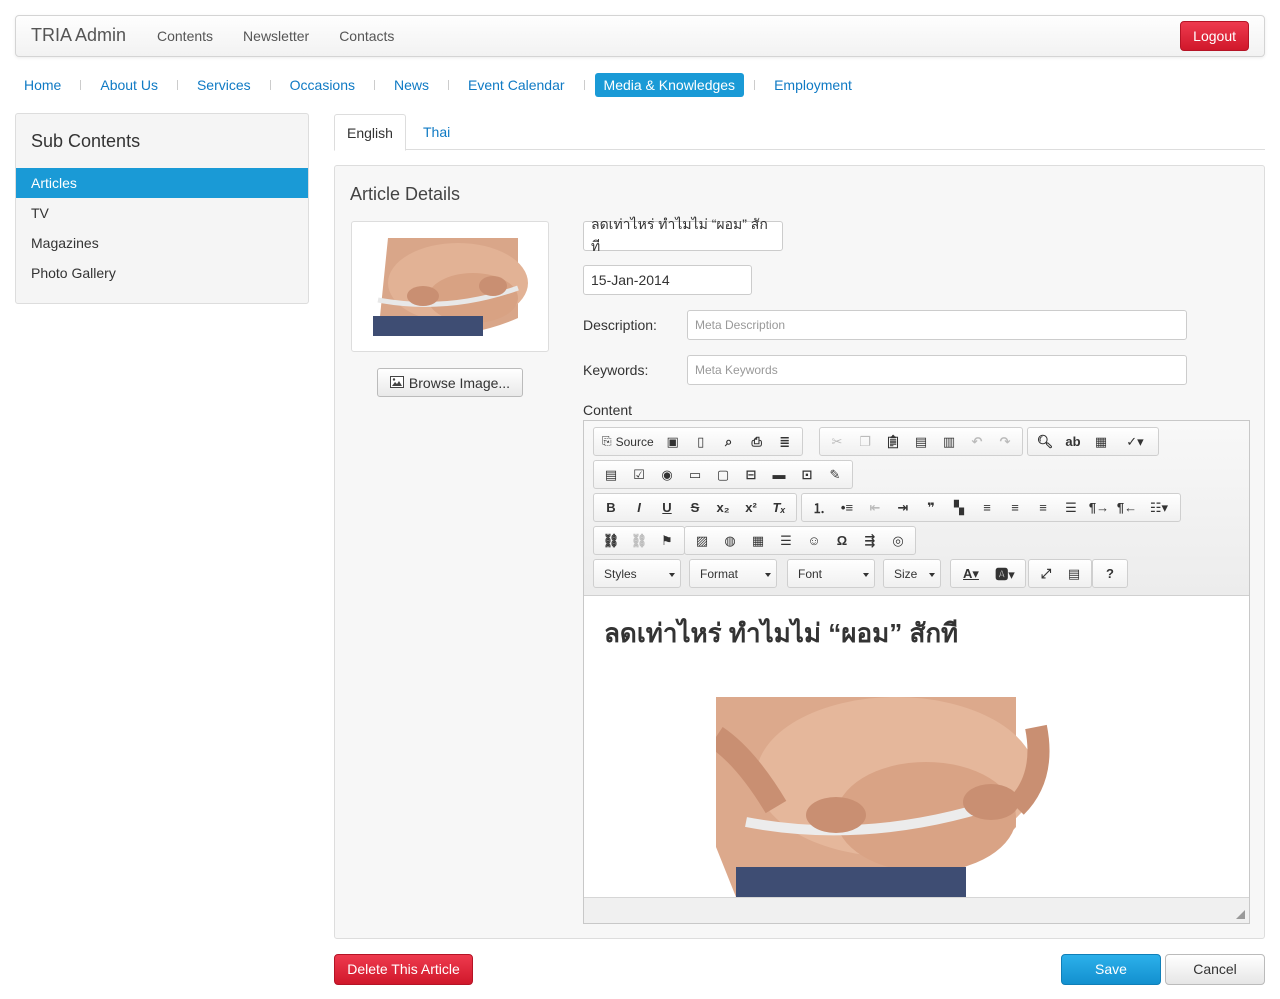 This screenshot has width=1280, height=999. I want to click on align-right-icon: ≡, so click(1043, 508).